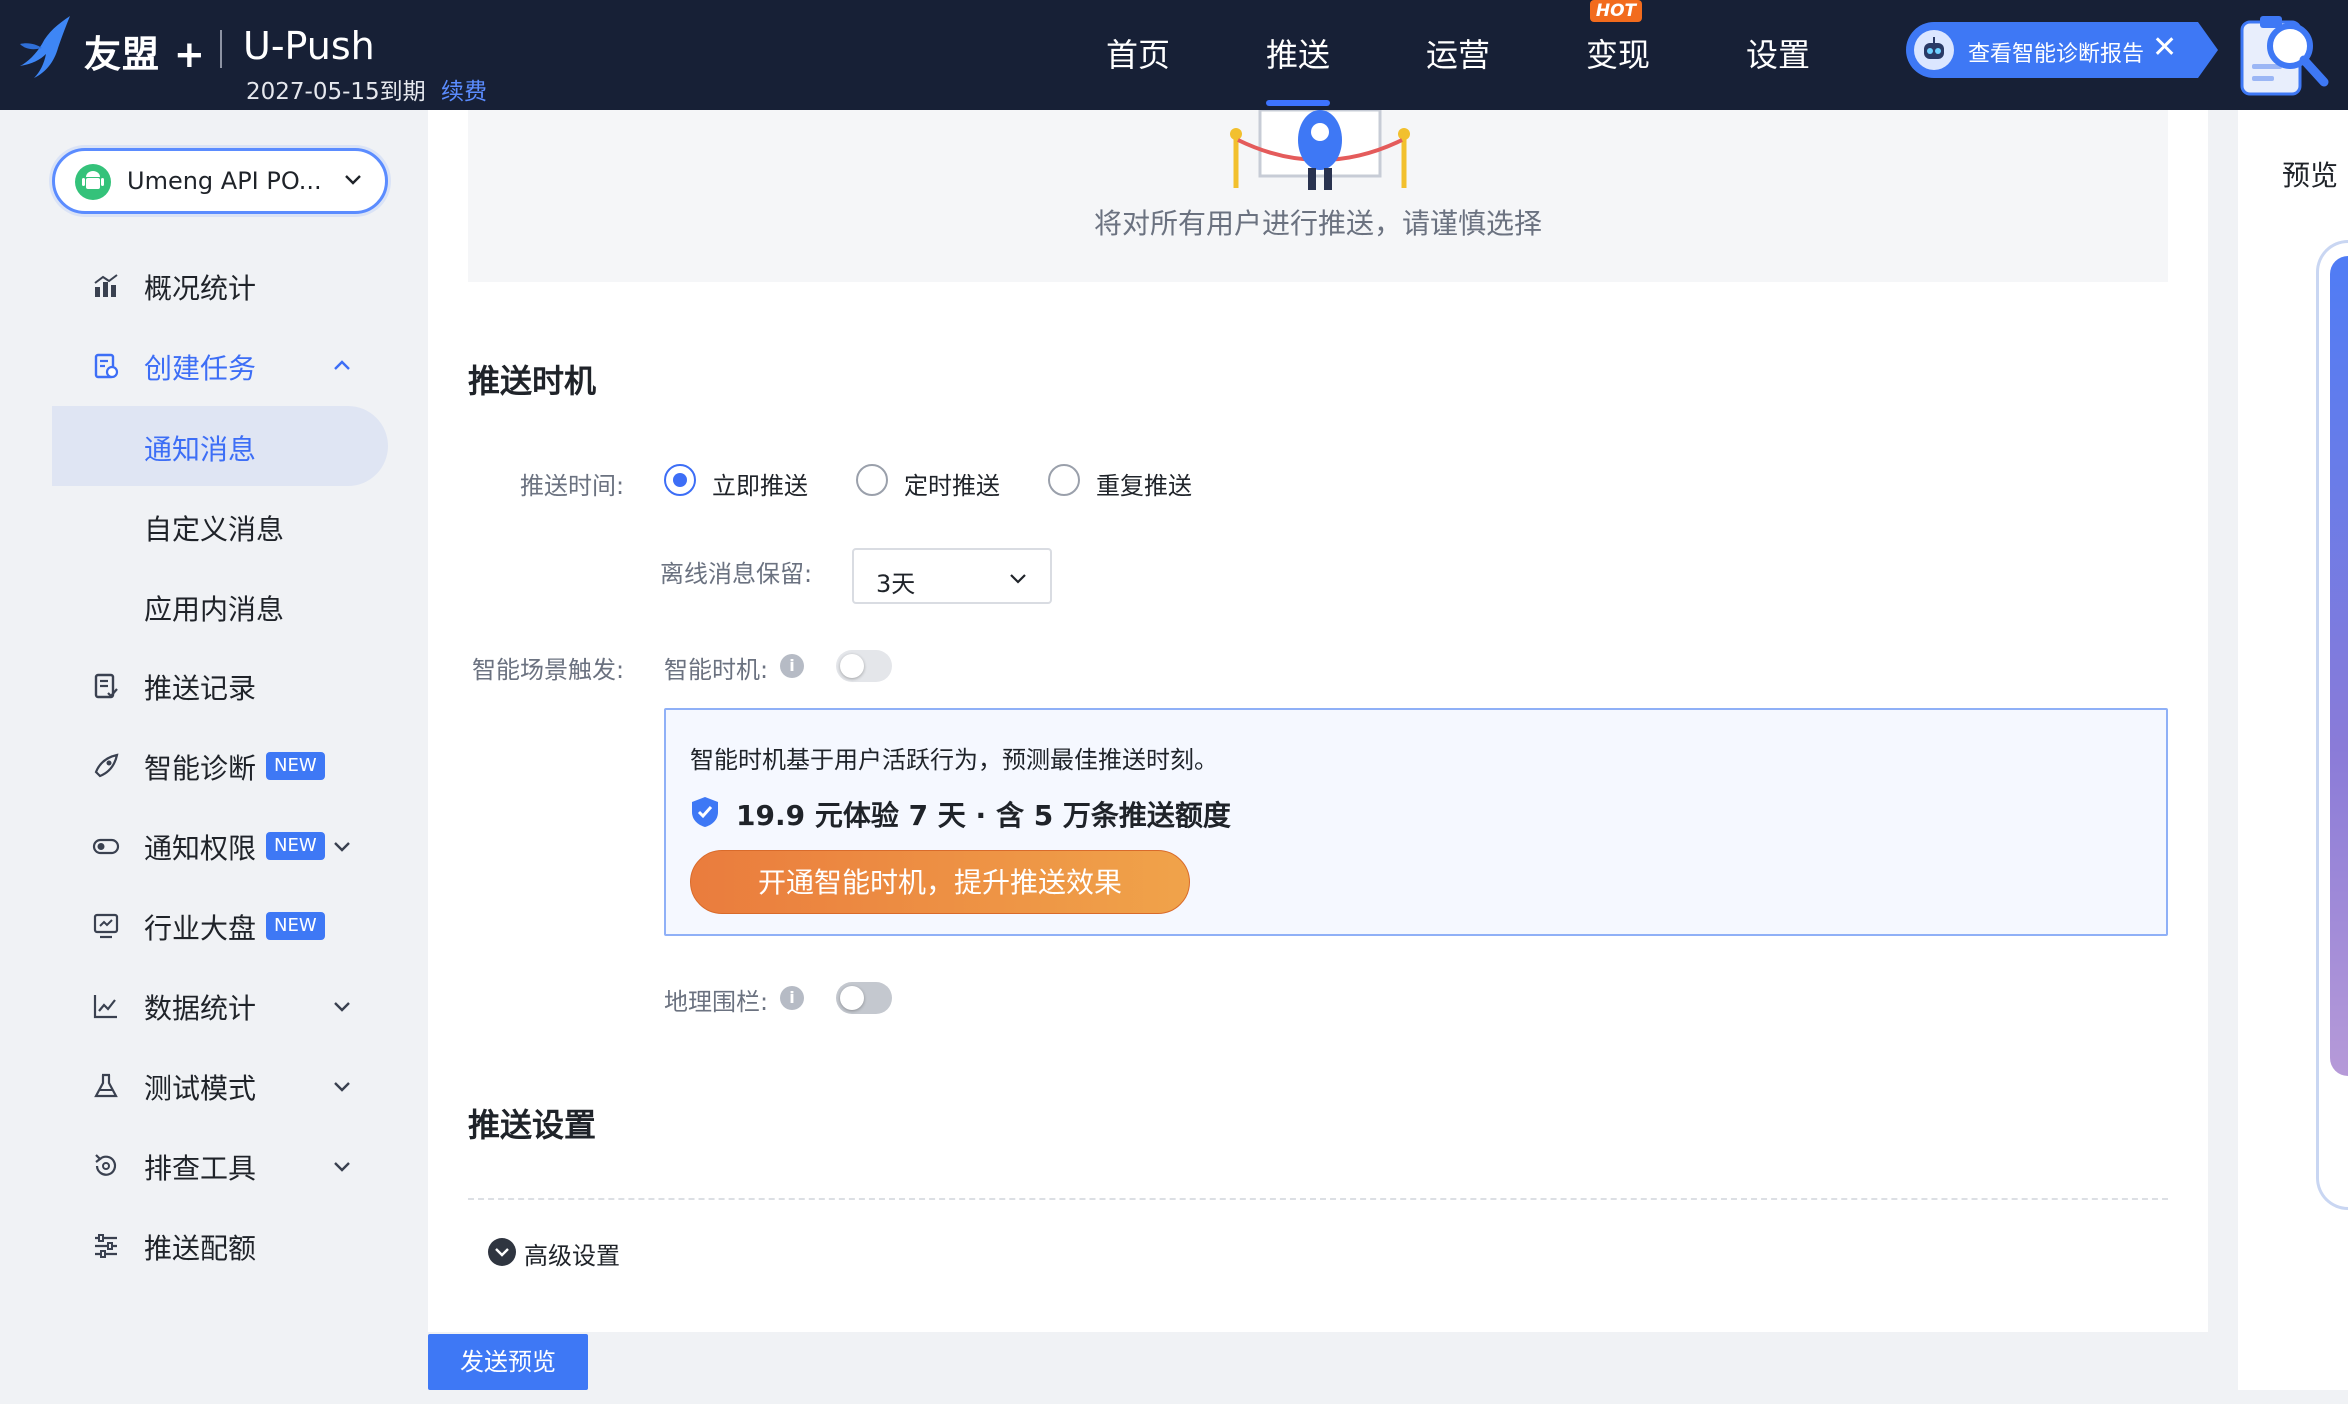 Image resolution: width=2348 pixels, height=1404 pixels. I want to click on offline-retention-select: 3天, so click(952, 576).